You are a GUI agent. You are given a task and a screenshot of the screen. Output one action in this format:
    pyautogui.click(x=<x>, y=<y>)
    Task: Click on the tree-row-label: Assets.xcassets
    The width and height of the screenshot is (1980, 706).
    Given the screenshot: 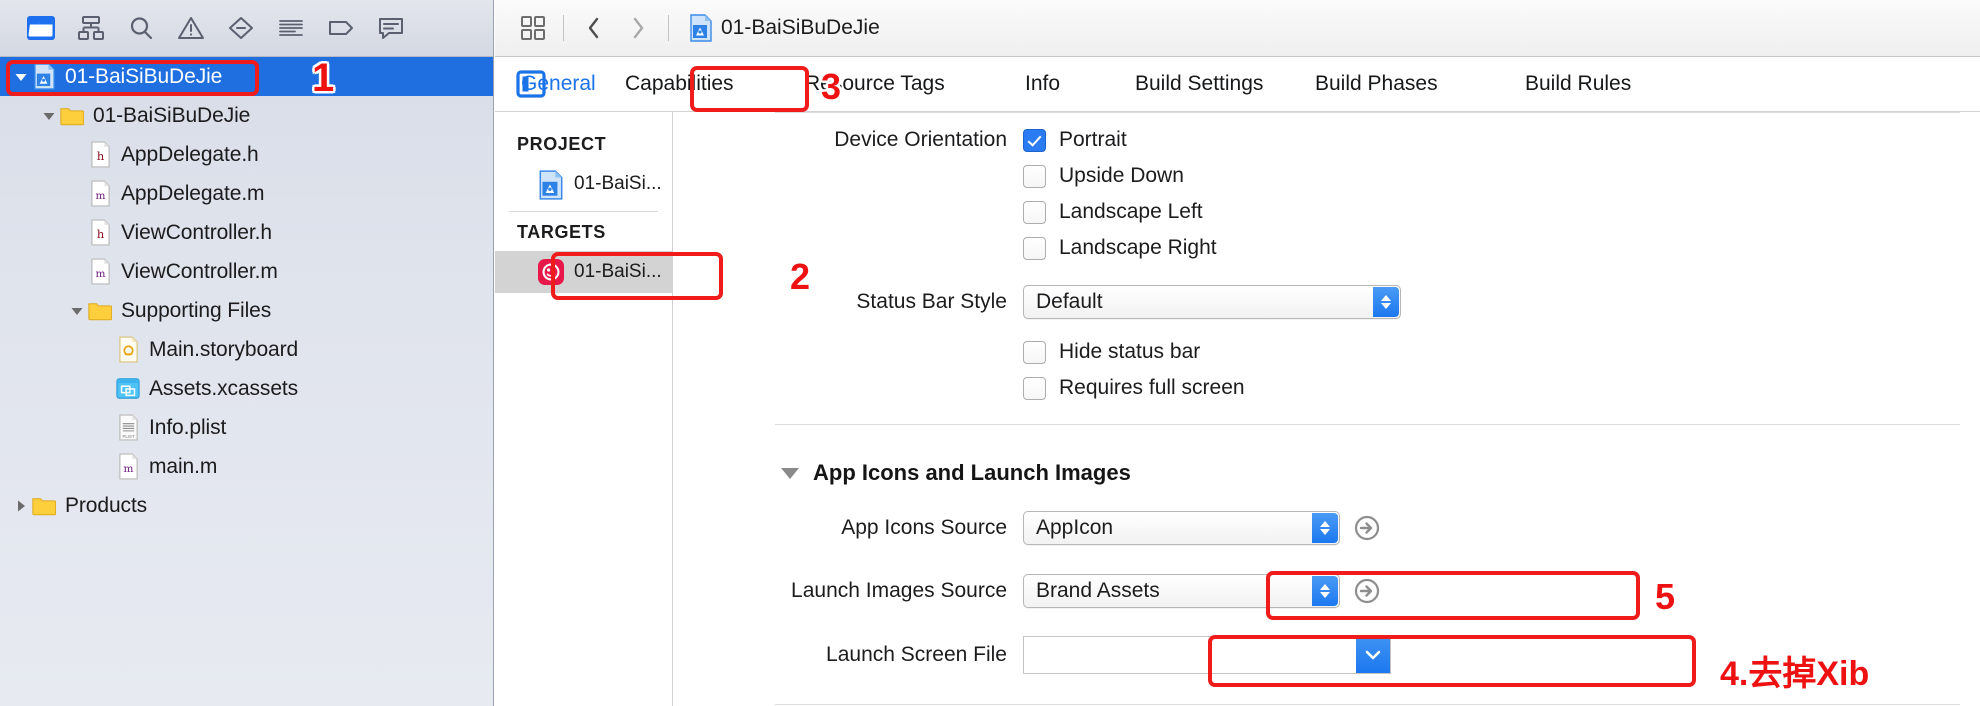 What is the action you would take?
    pyautogui.click(x=224, y=388)
    